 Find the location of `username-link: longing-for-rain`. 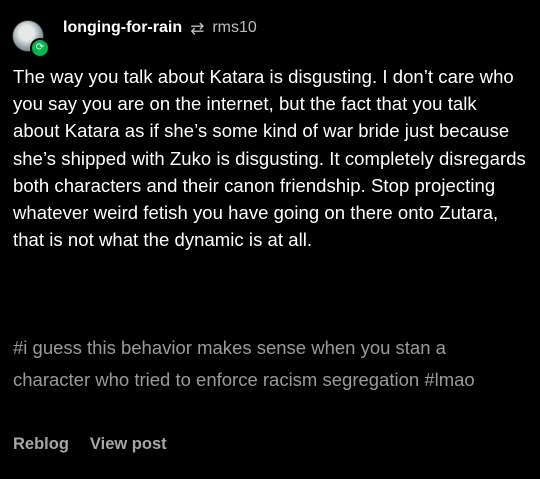

username-link: longing-for-rain is located at coordinates (122, 28).